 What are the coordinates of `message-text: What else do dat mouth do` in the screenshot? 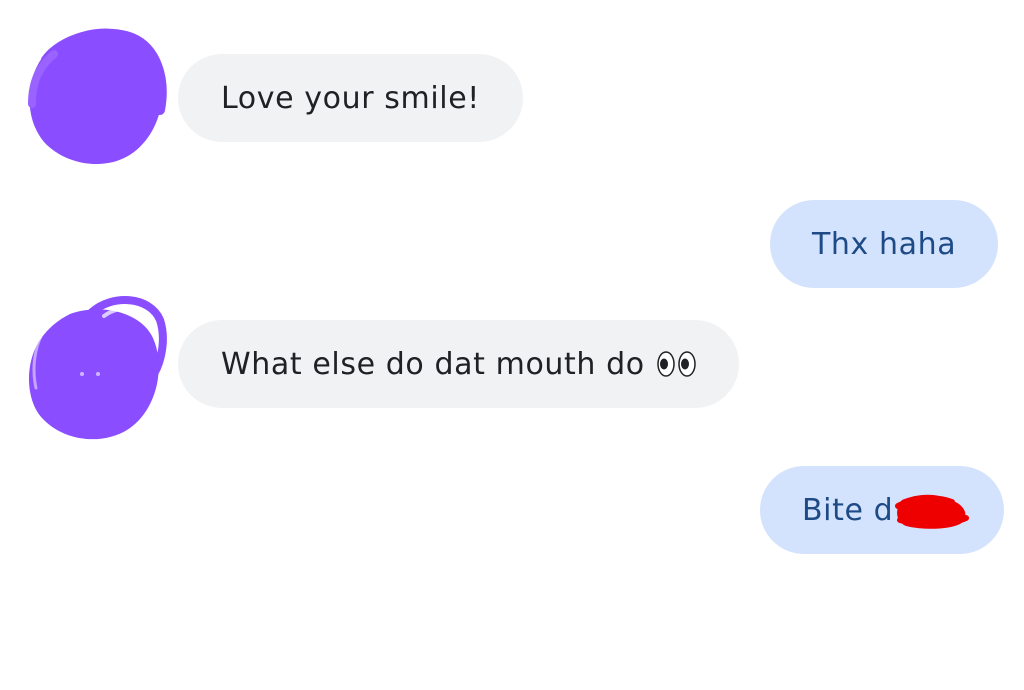 It's located at (433, 364).